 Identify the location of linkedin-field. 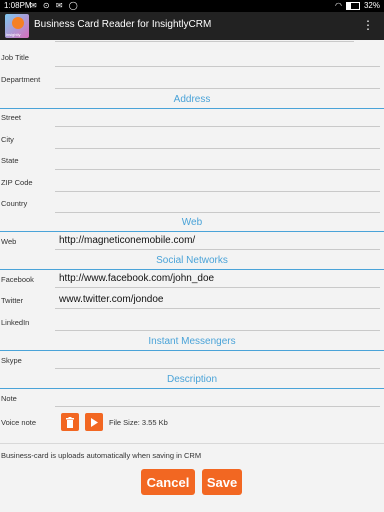
(217, 323).